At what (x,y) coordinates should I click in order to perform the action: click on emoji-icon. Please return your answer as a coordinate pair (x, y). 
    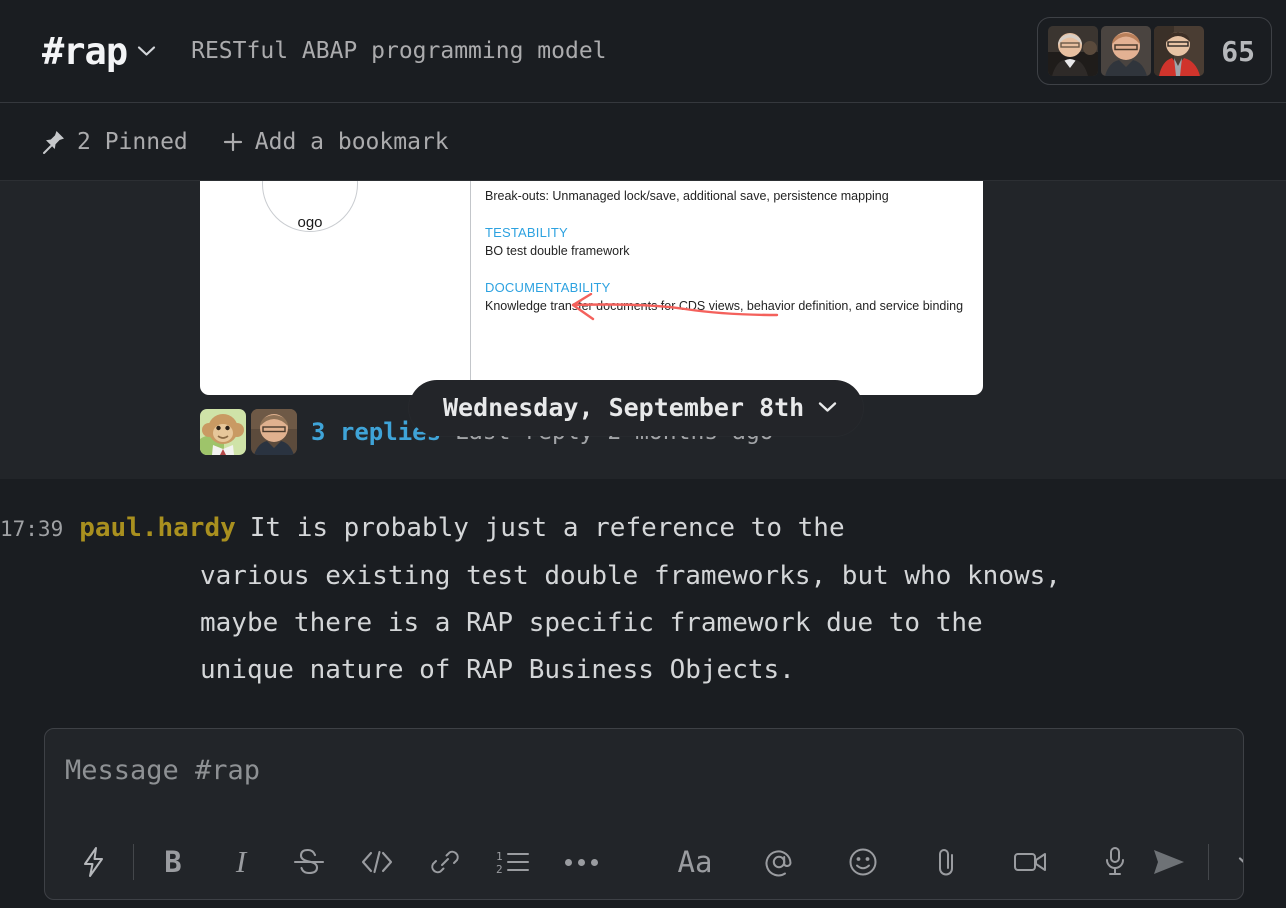
    Looking at the image, I should click on (863, 862).